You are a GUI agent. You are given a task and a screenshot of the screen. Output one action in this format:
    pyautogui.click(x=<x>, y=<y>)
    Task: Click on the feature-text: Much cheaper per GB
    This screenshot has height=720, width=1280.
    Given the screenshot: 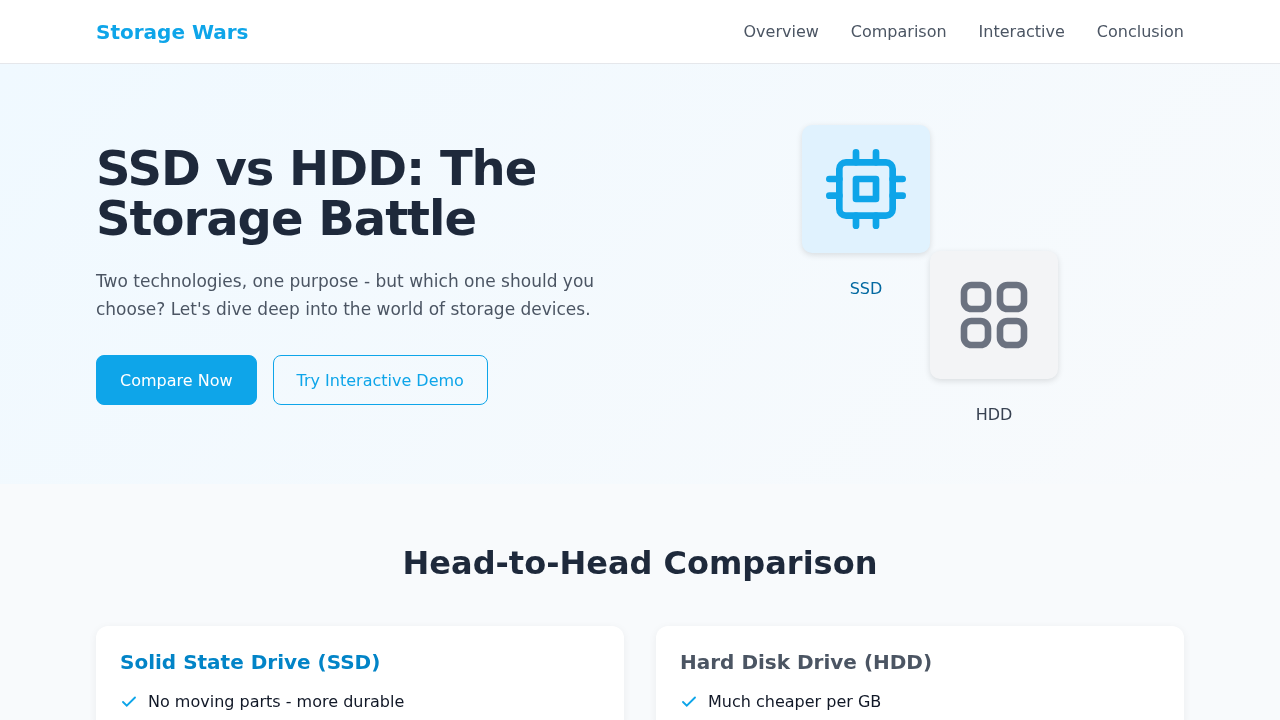 What is the action you would take?
    pyautogui.click(x=795, y=701)
    